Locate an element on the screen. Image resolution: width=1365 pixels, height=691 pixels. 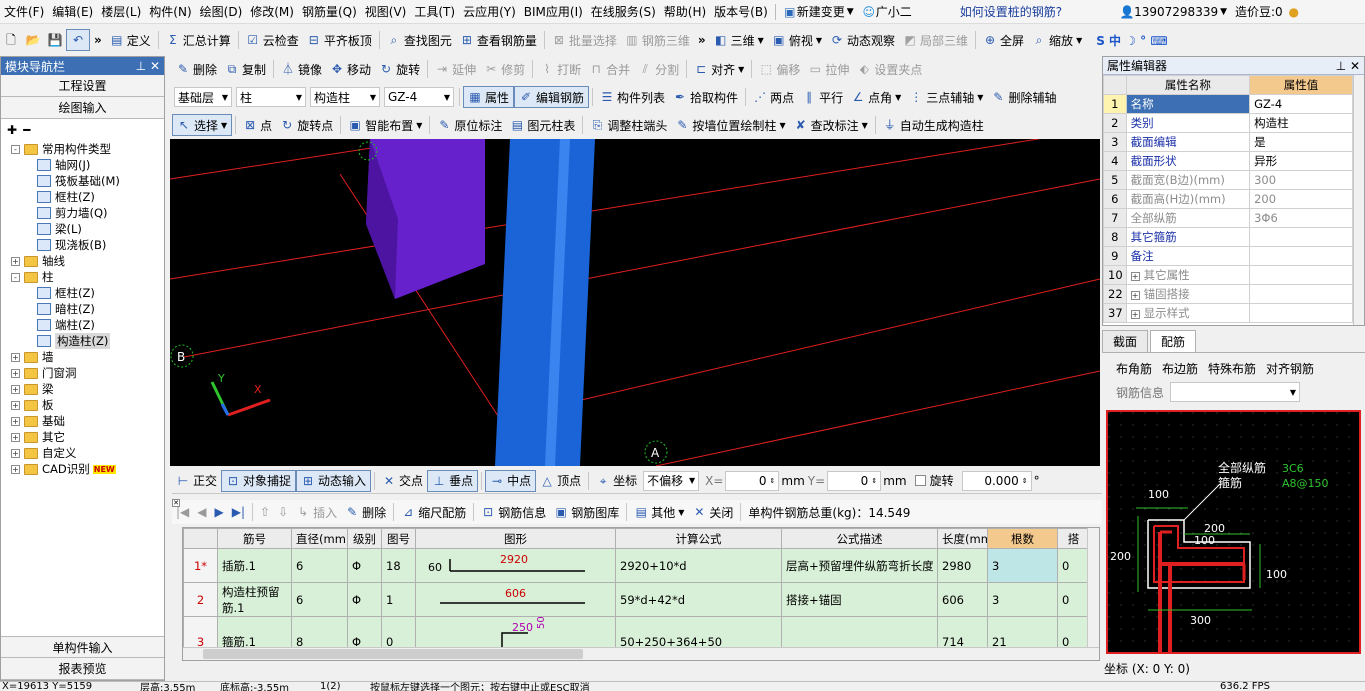
close-icon: ✕ is located at coordinates (155, 66).